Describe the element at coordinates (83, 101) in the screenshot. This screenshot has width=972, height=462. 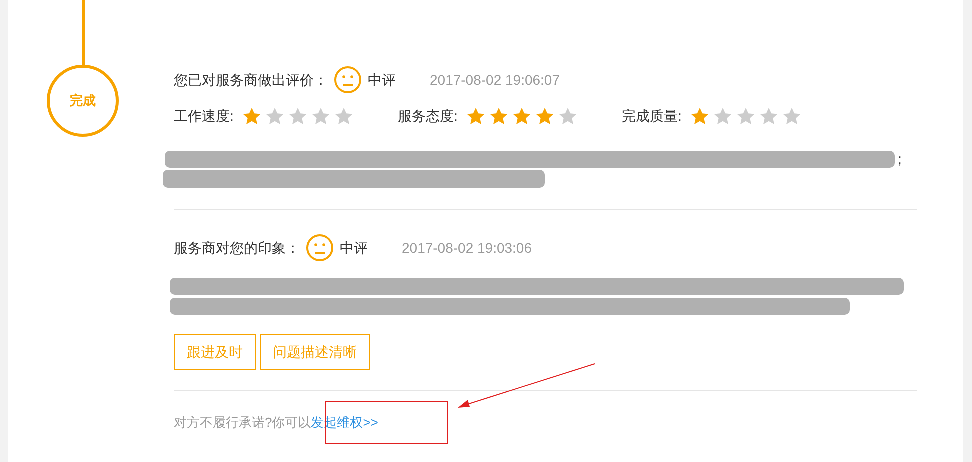
I see `step-label: 完成` at that location.